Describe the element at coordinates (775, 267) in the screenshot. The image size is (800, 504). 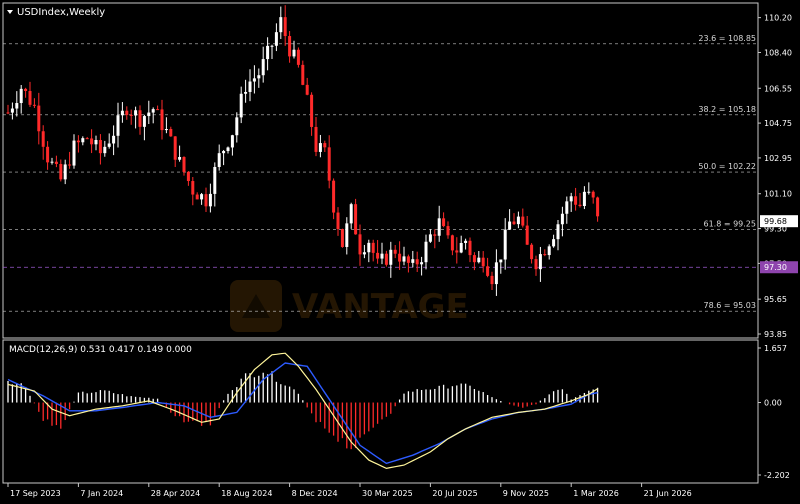
I see `marker-price-label: 97.30` at that location.